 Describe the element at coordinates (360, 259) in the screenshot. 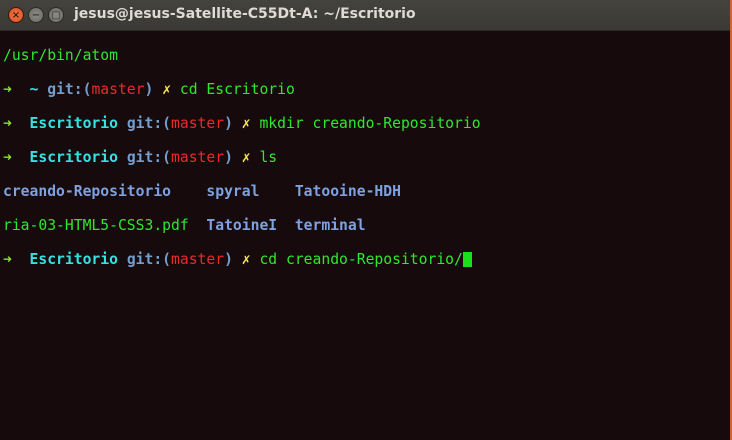

I see `command-input: cd creando-Repositorio/` at that location.